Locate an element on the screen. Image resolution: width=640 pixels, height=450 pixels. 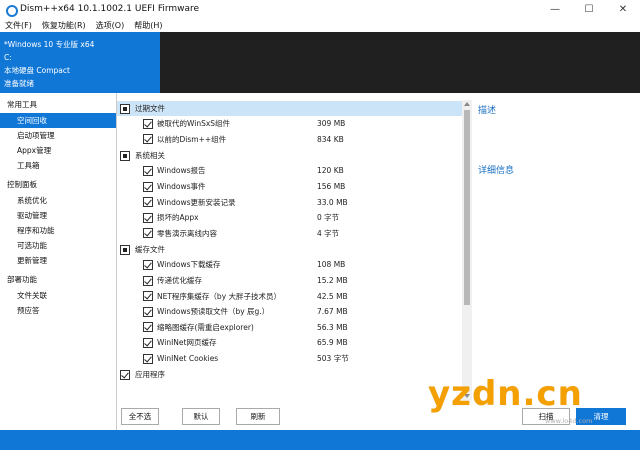
session-info-panel: *Windows 10 专业版 x64 C: 本地硬盘 Compact 准备就绪 is located at coordinates (80, 62).